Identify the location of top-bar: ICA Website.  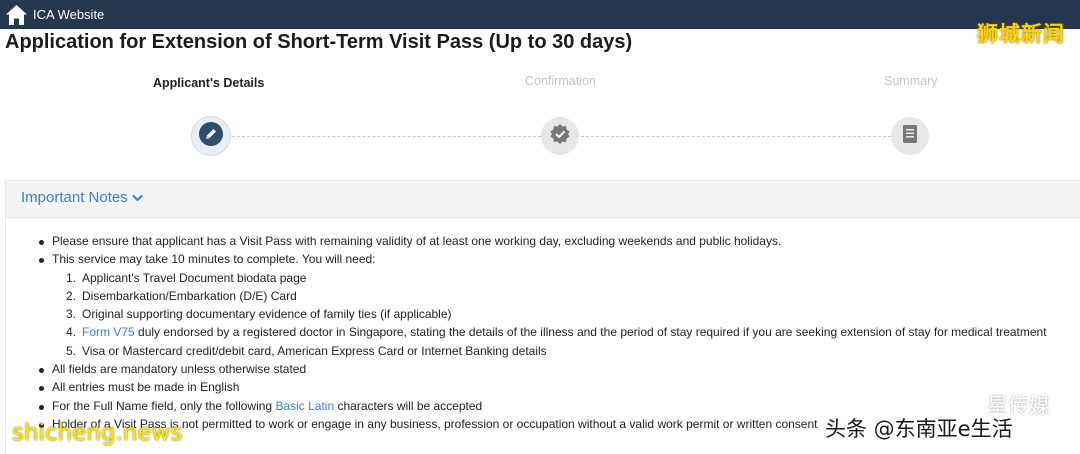
(540, 14).